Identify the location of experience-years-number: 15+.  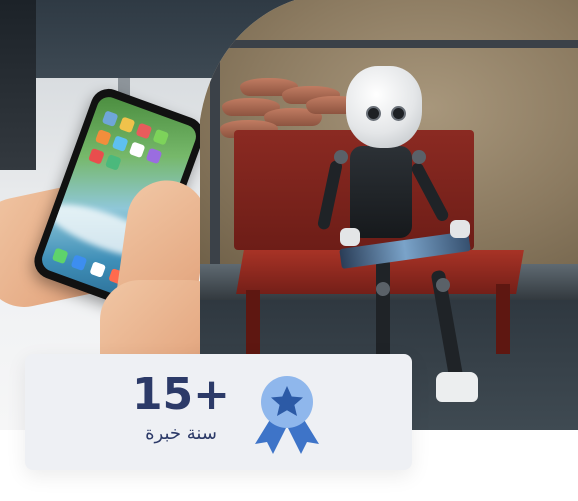
(181, 394).